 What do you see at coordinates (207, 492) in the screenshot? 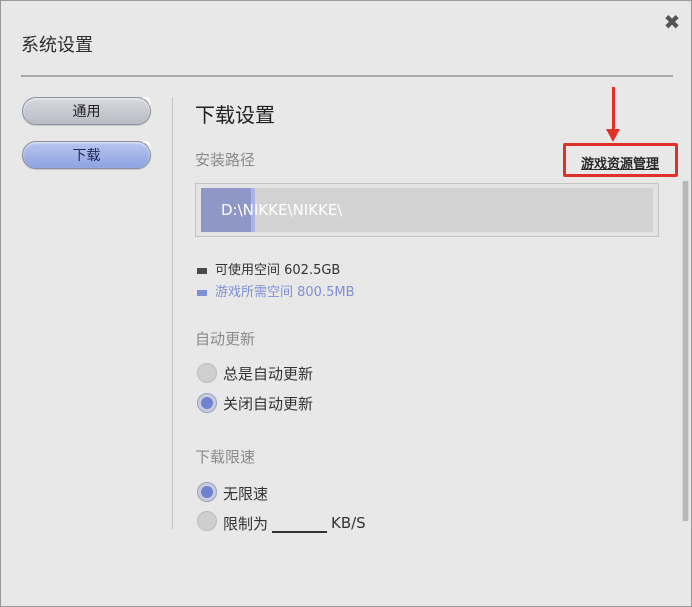
I see `radio-no-limit` at bounding box center [207, 492].